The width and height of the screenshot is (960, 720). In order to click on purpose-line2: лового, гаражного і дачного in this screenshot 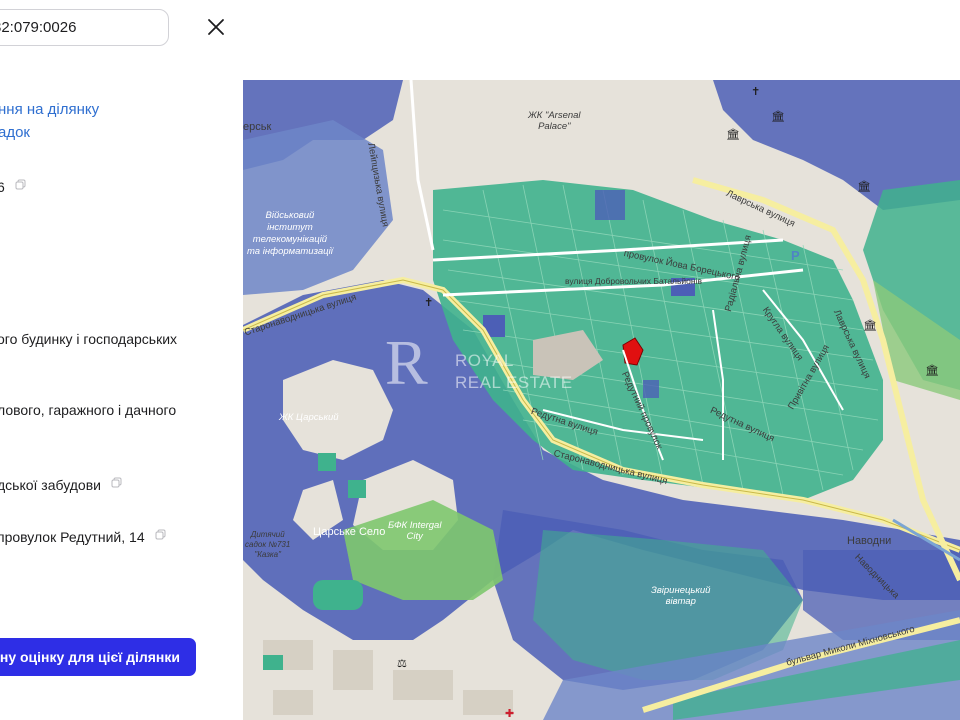, I will do `click(88, 410)`.